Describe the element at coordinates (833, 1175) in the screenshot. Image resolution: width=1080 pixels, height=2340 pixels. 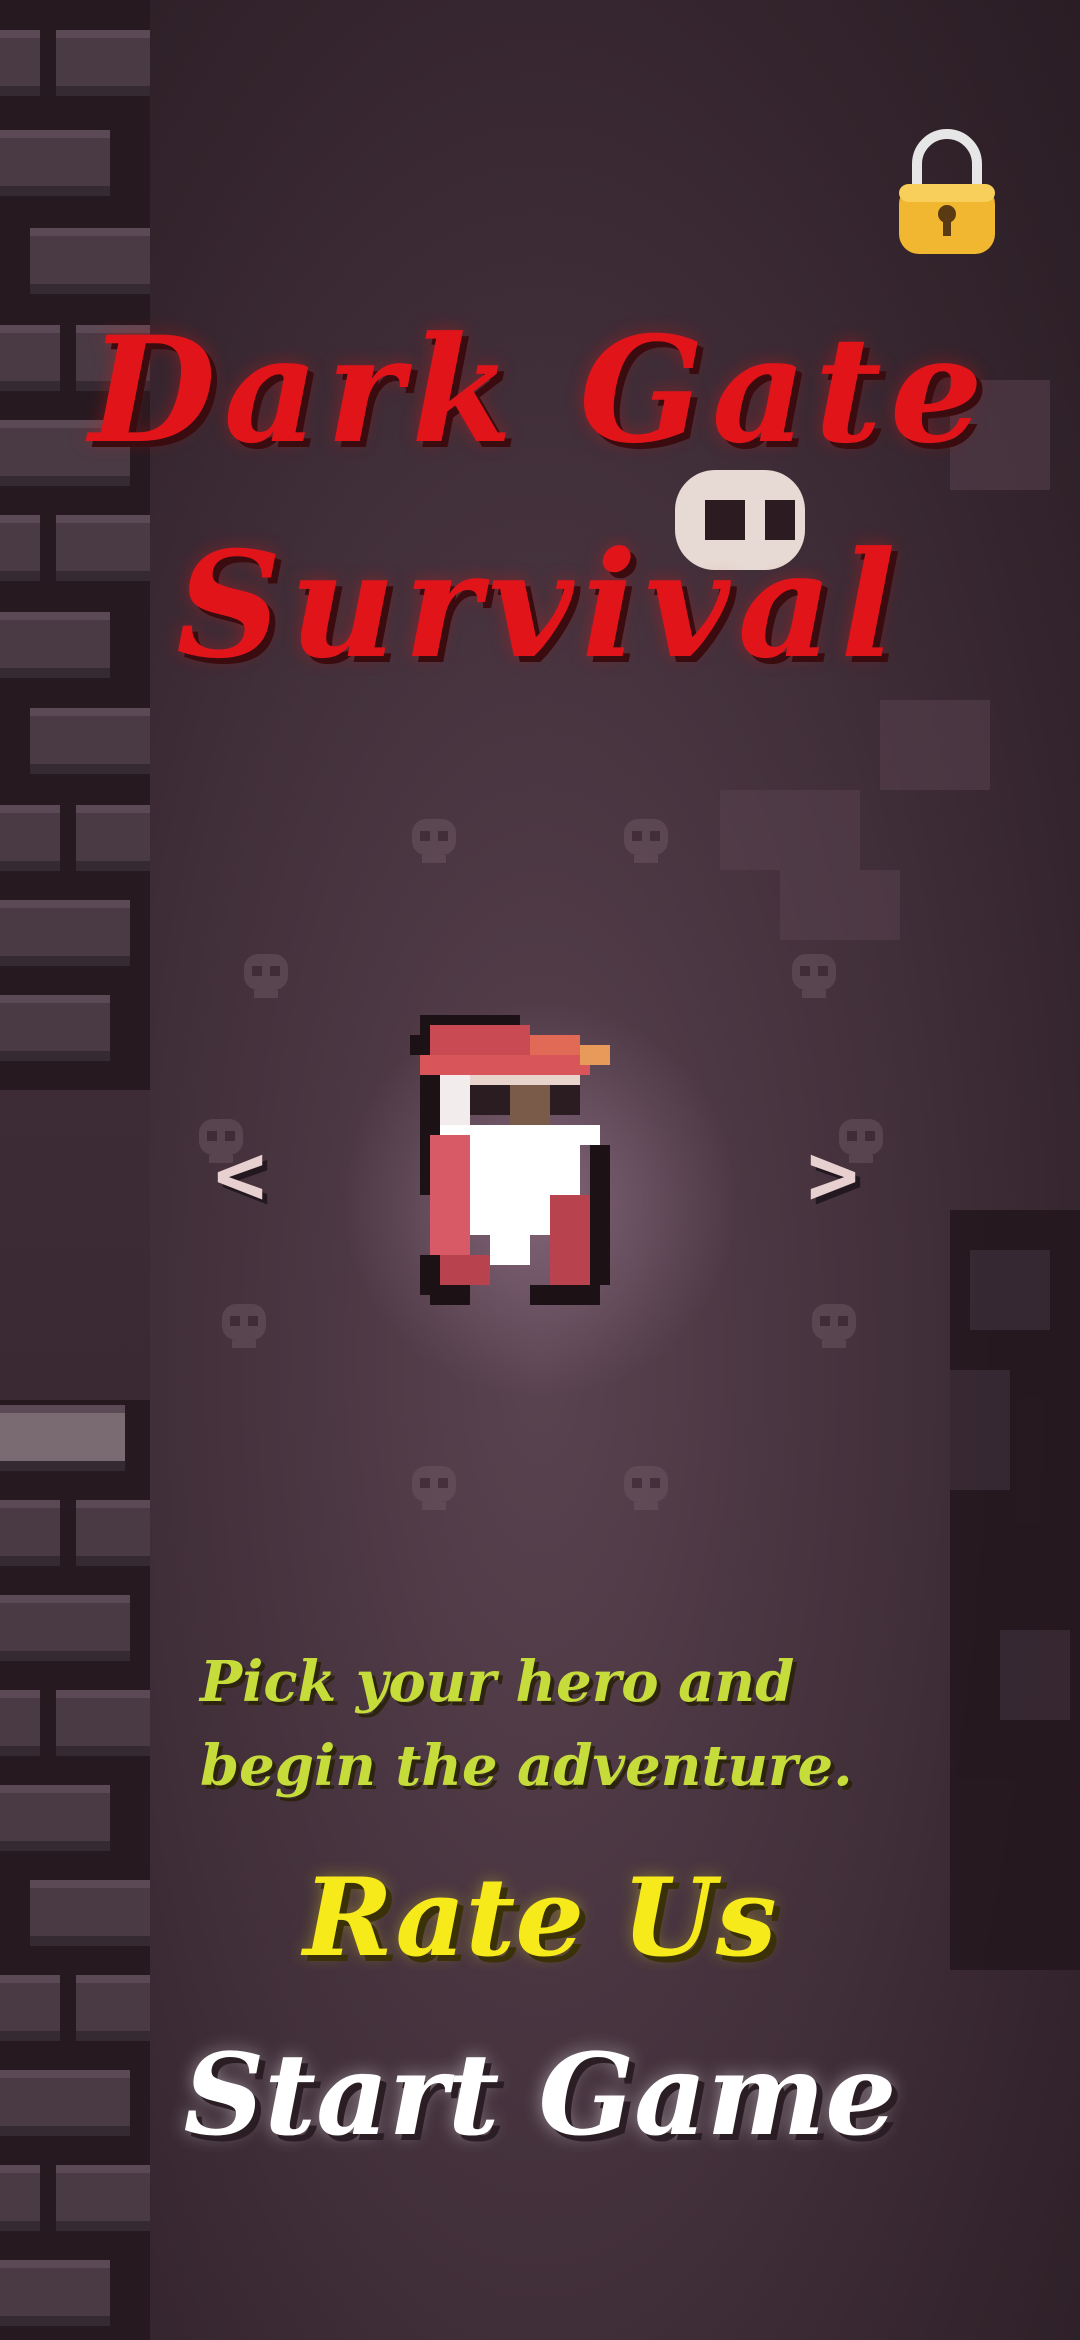
I see `next-hero-button: >` at that location.